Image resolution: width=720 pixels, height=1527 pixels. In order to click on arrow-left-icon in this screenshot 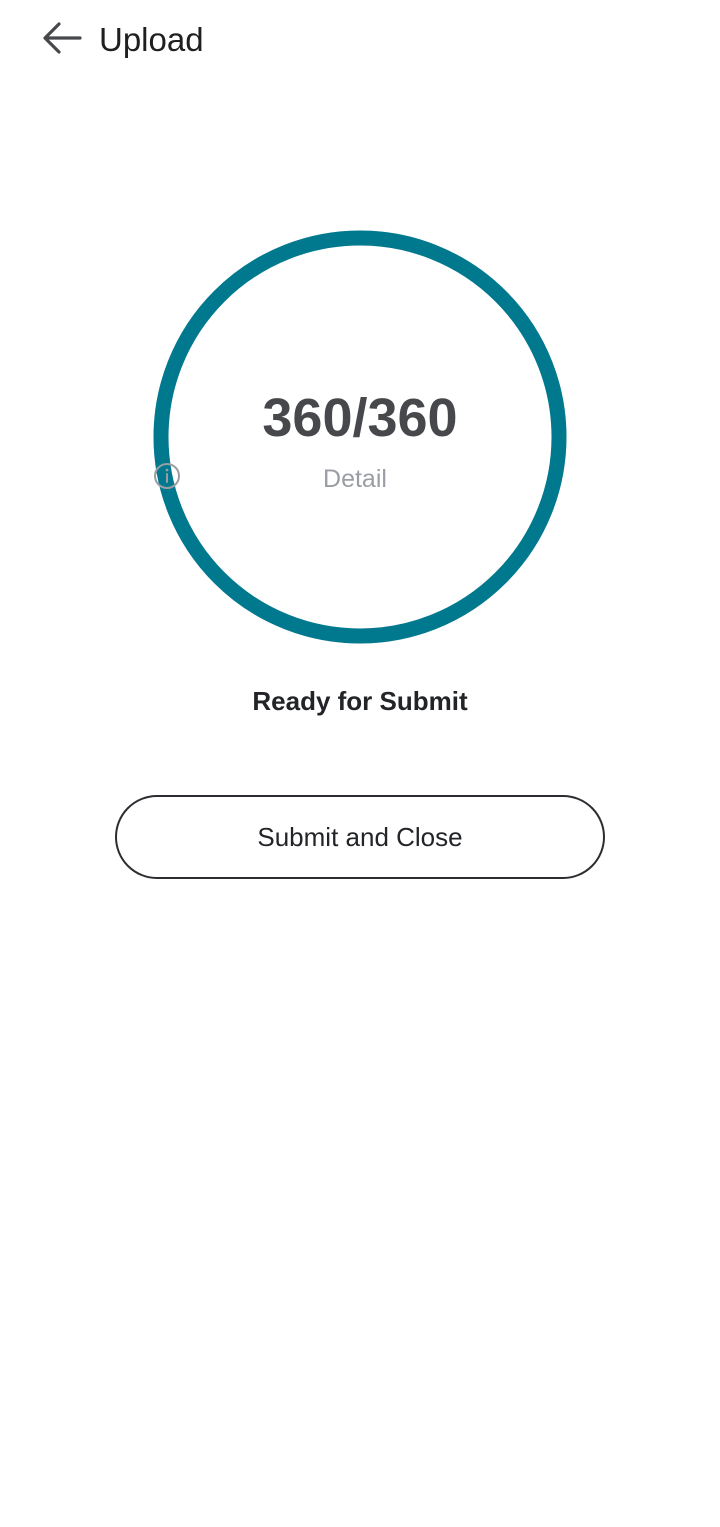, I will do `click(62, 40)`.